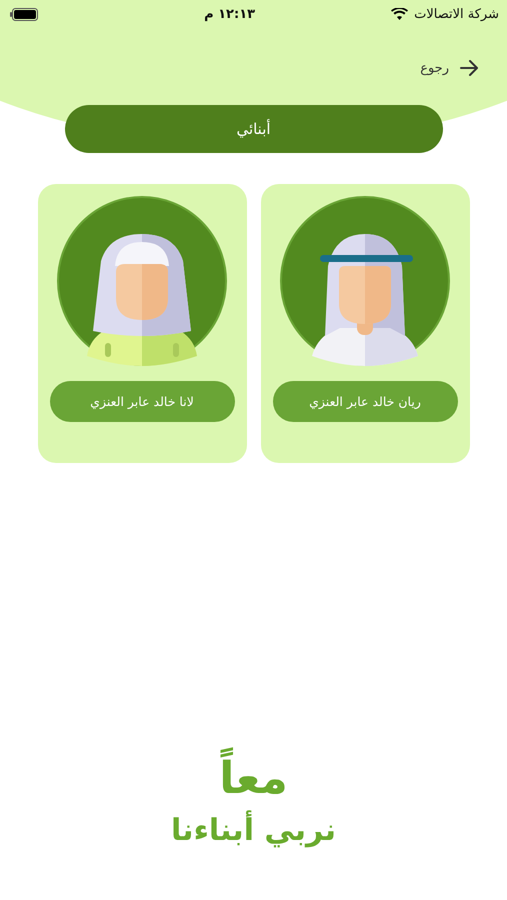 The image size is (507, 900). I want to click on back-button: رجوع, so click(449, 68).